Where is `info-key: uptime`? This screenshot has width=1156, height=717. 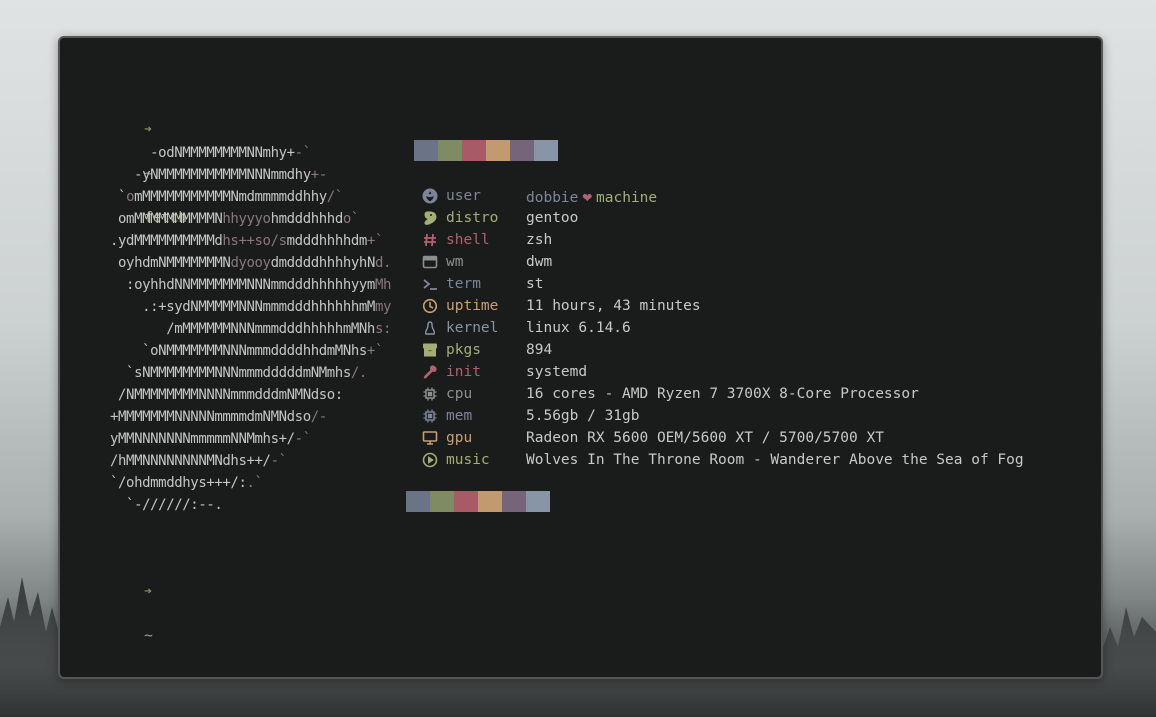
info-key: uptime is located at coordinates (472, 306).